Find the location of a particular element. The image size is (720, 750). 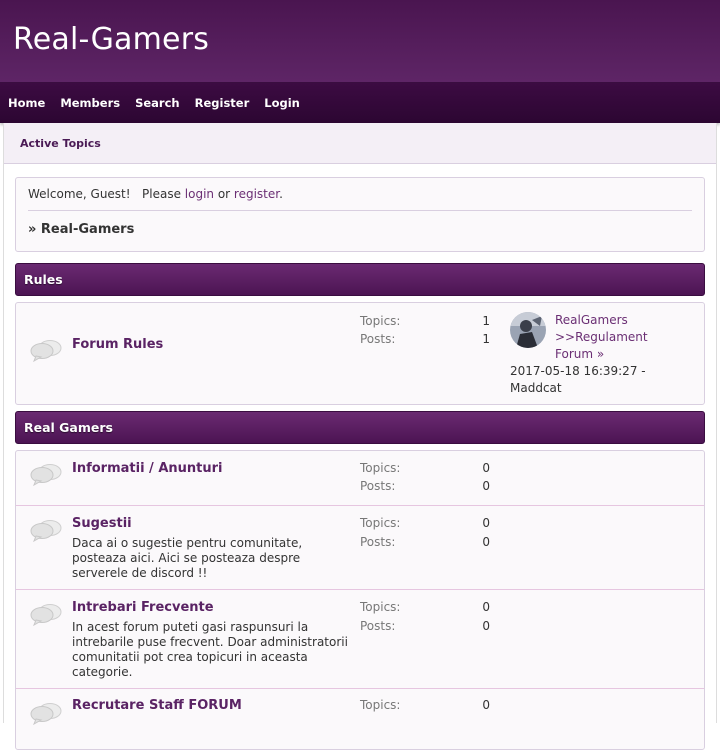

board-name: Forum Rules is located at coordinates (117, 344).